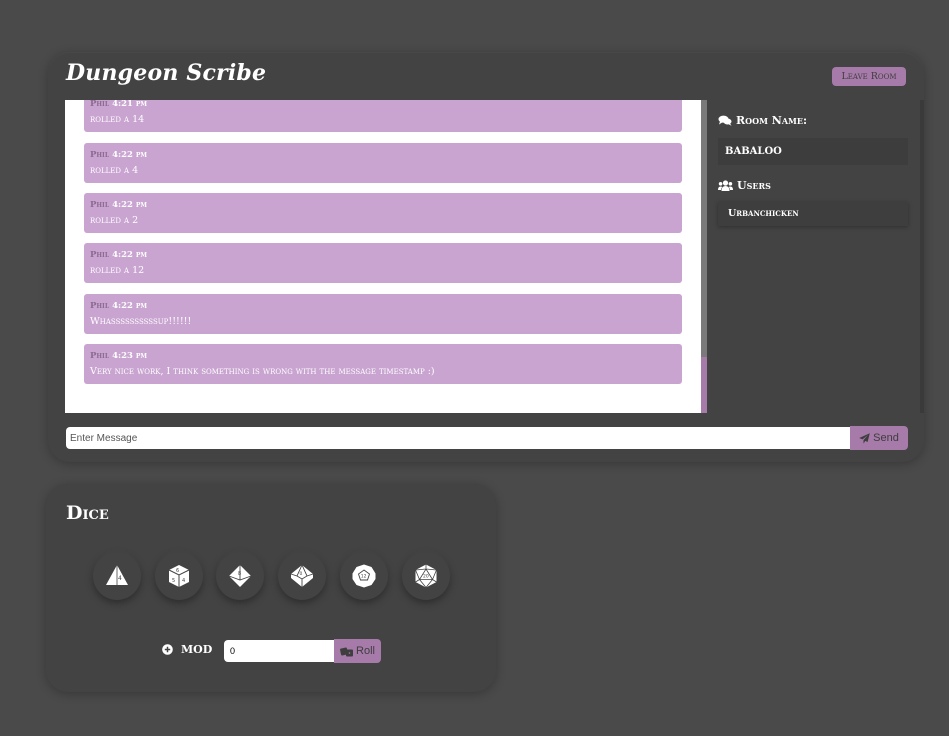  Describe the element at coordinates (922, 256) in the screenshot. I see `sidebar-scrollbar` at that location.